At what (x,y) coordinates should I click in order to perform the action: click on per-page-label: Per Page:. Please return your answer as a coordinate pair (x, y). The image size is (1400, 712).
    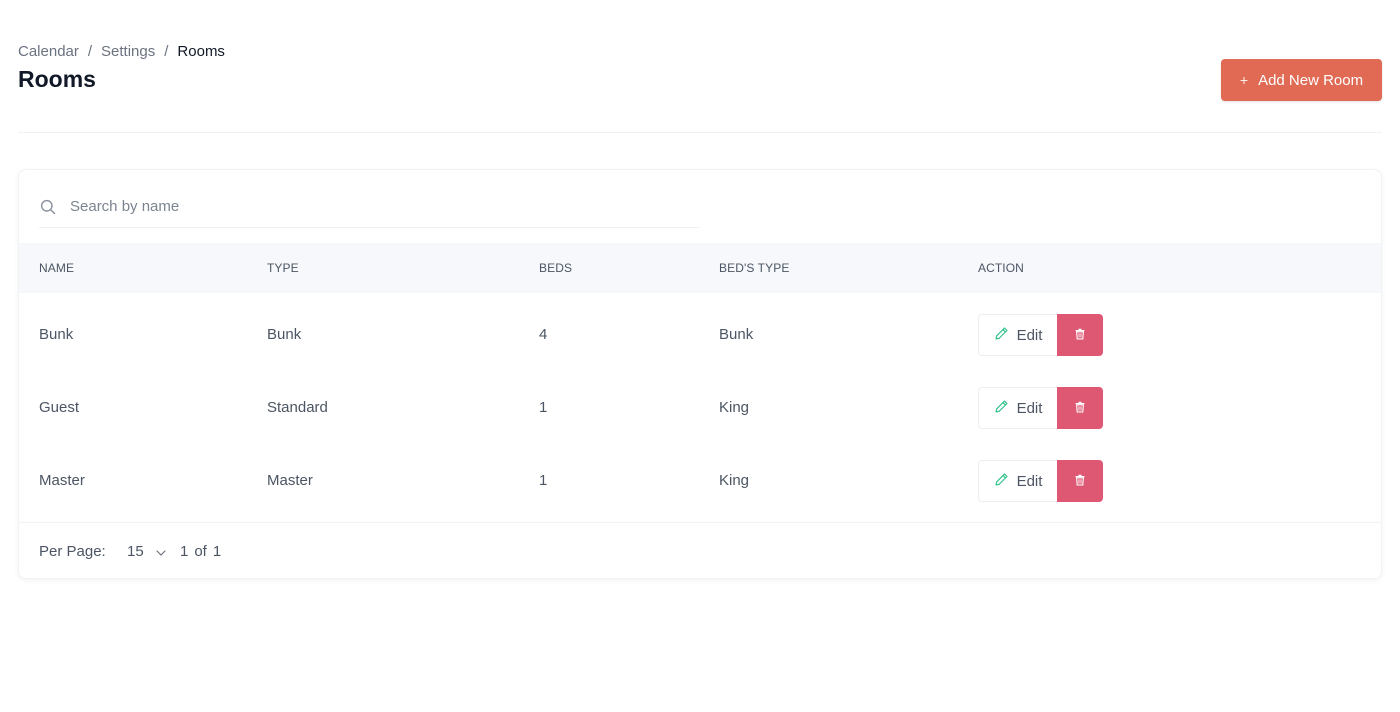
    Looking at the image, I should click on (72, 551).